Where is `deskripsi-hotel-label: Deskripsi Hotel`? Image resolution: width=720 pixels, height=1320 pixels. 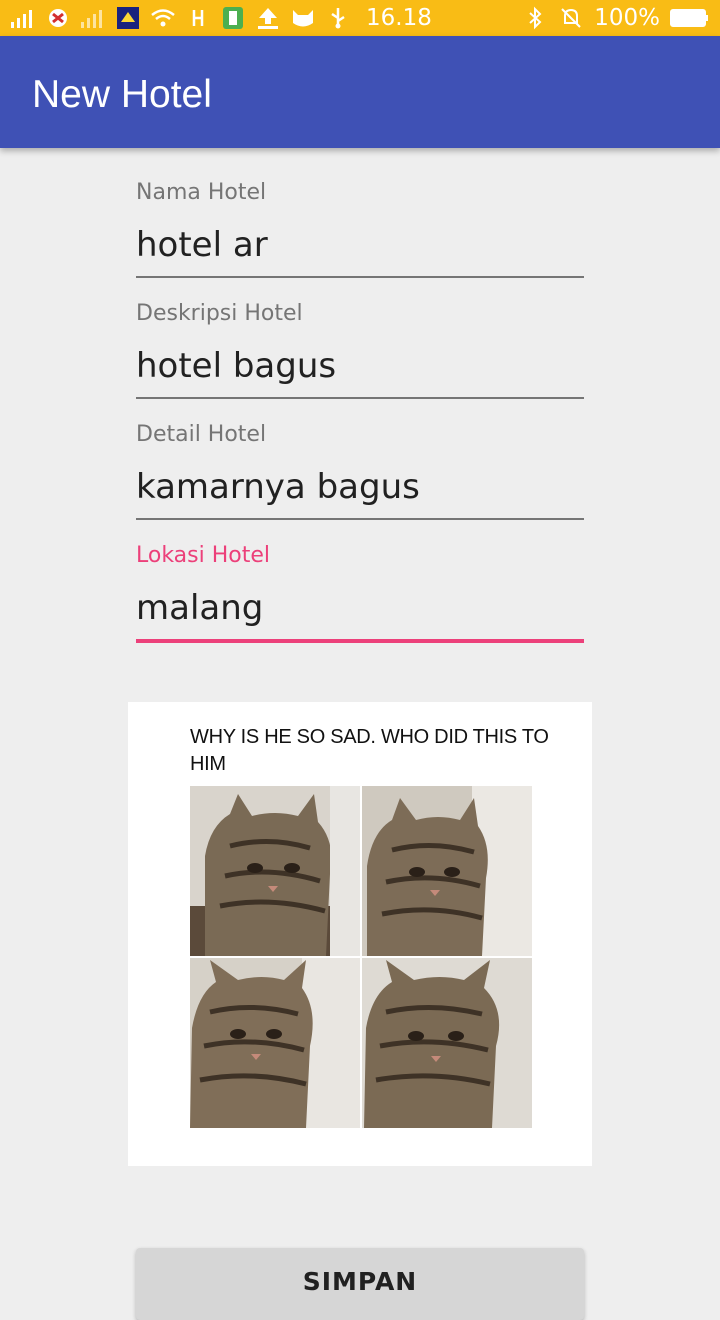 deskripsi-hotel-label: Deskripsi Hotel is located at coordinates (219, 313).